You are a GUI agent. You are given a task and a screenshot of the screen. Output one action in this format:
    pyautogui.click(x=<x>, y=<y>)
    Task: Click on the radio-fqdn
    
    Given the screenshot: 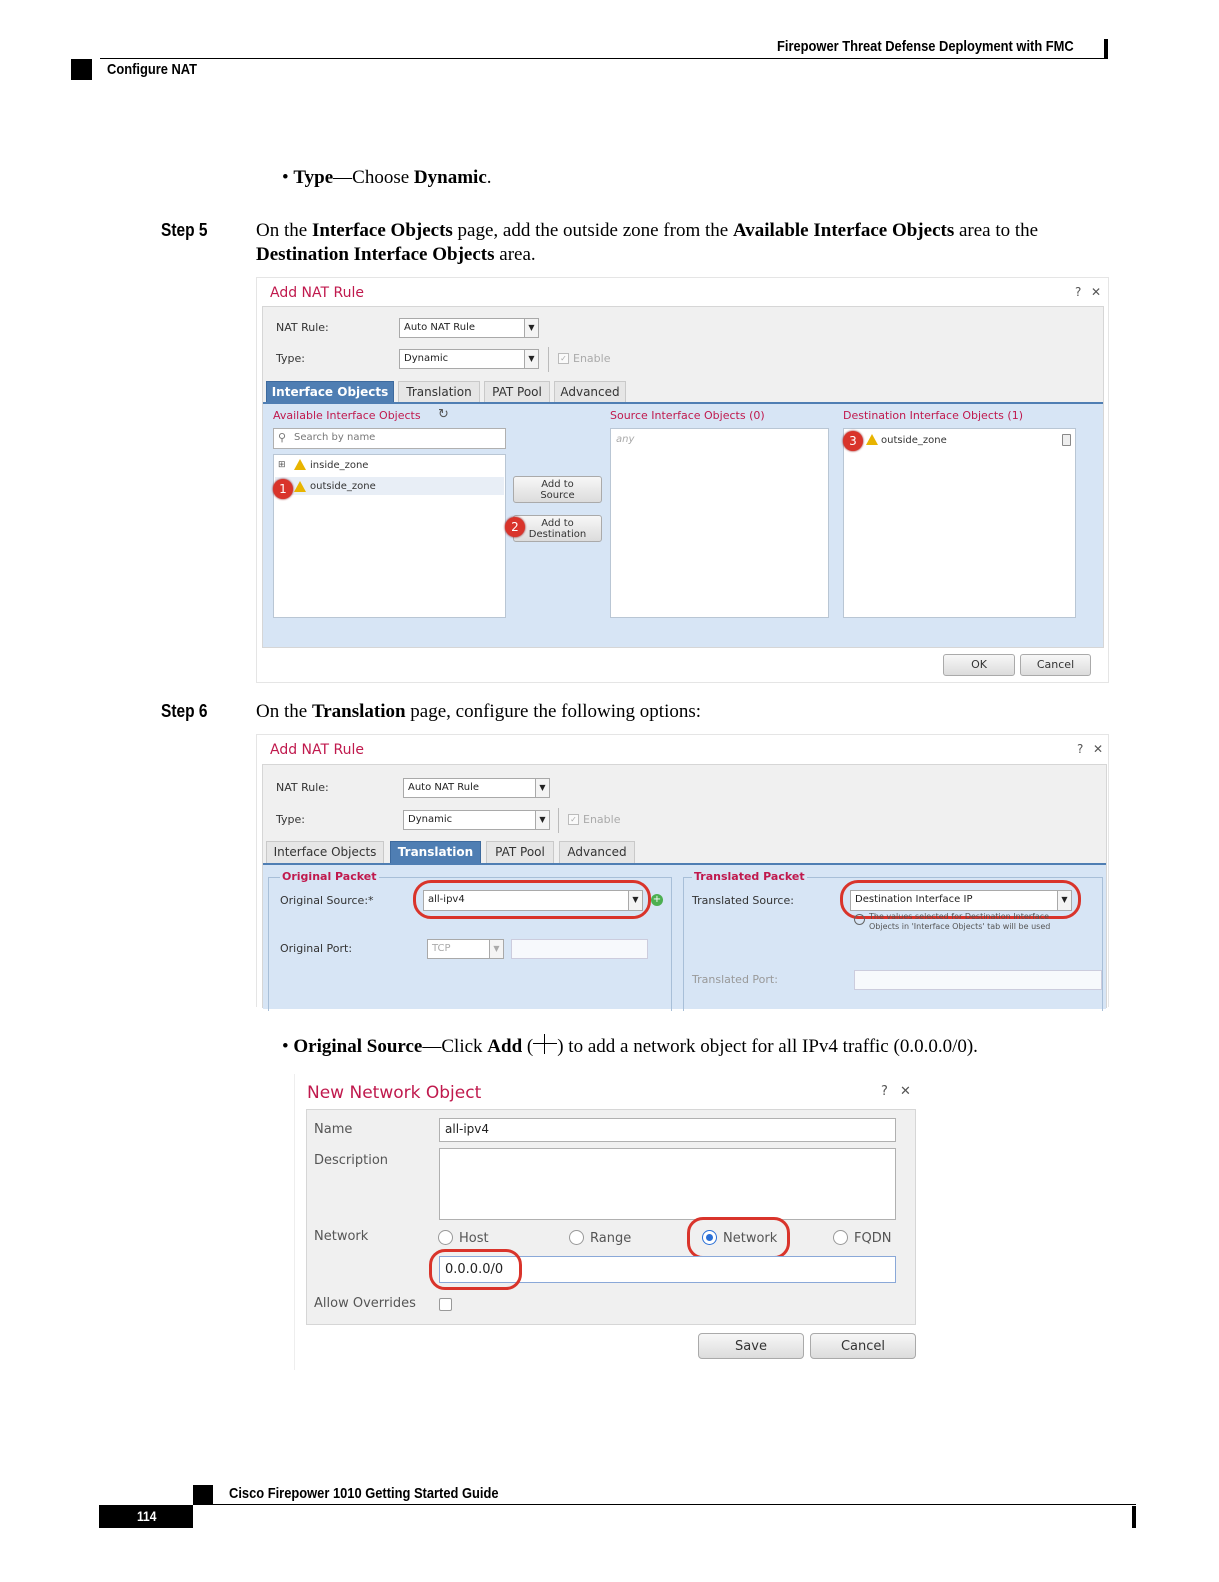 What is the action you would take?
    pyautogui.click(x=840, y=1237)
    